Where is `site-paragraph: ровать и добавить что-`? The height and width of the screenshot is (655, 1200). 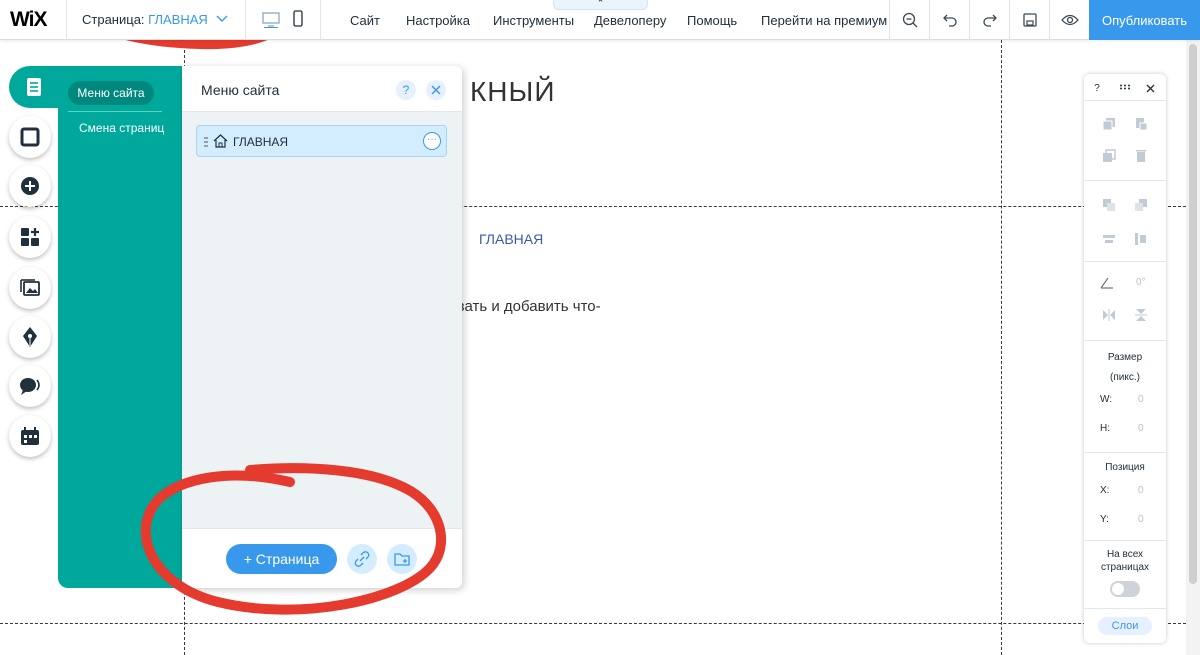
site-paragraph: ровать и добавить что- is located at coordinates (520, 306).